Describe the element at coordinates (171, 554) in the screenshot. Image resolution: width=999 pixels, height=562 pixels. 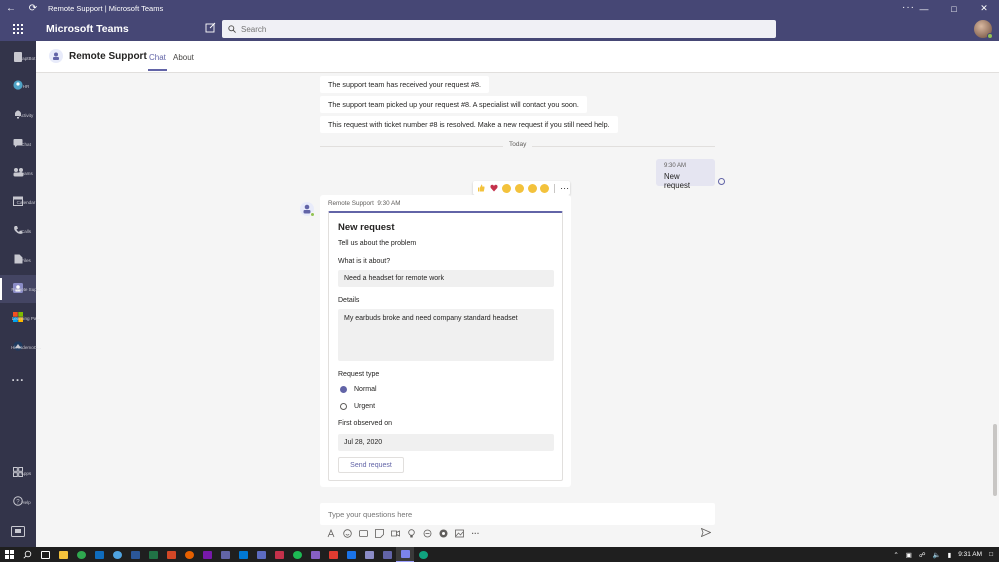
I see `powerpoint-icon` at that location.